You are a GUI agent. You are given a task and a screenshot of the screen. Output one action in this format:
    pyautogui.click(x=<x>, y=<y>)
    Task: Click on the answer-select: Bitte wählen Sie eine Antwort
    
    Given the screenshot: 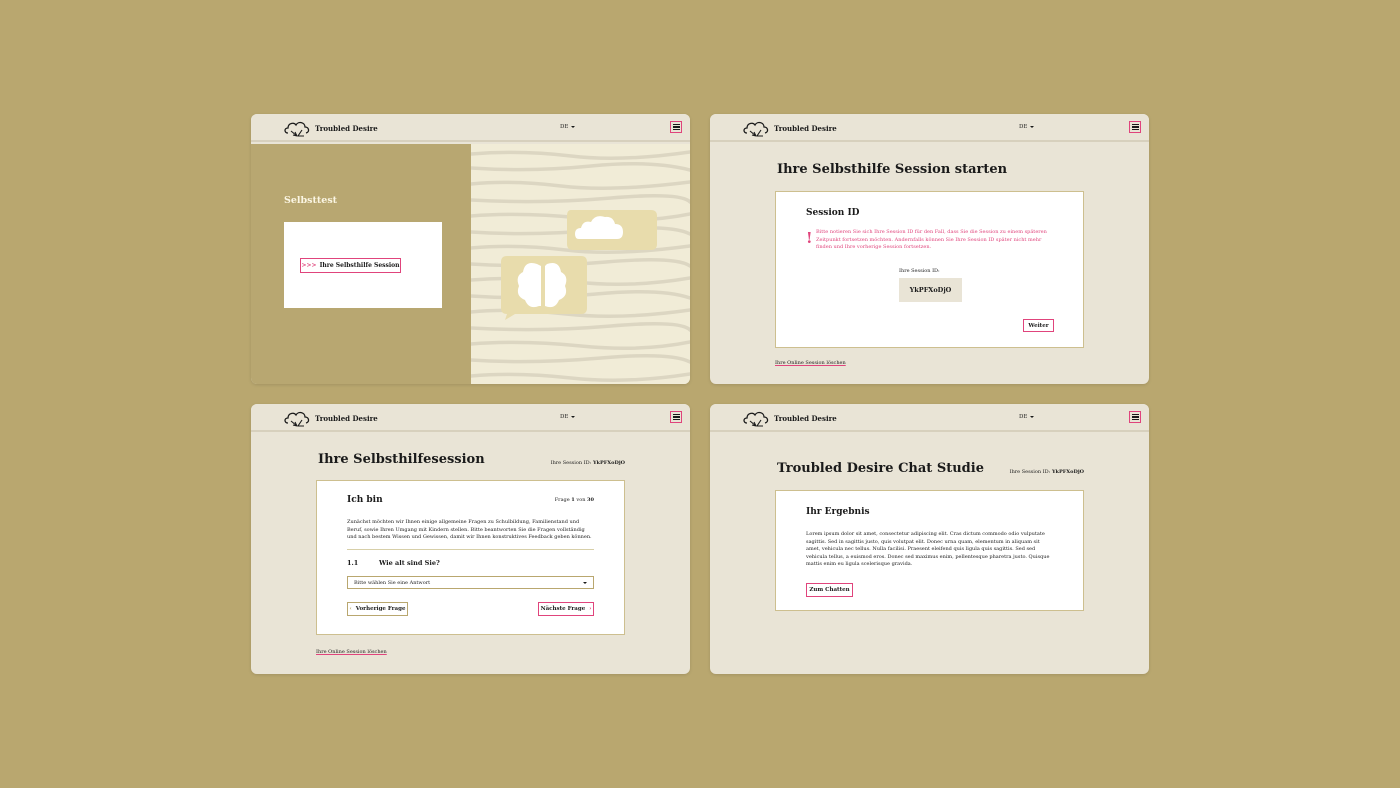 What is the action you would take?
    pyautogui.click(x=470, y=582)
    